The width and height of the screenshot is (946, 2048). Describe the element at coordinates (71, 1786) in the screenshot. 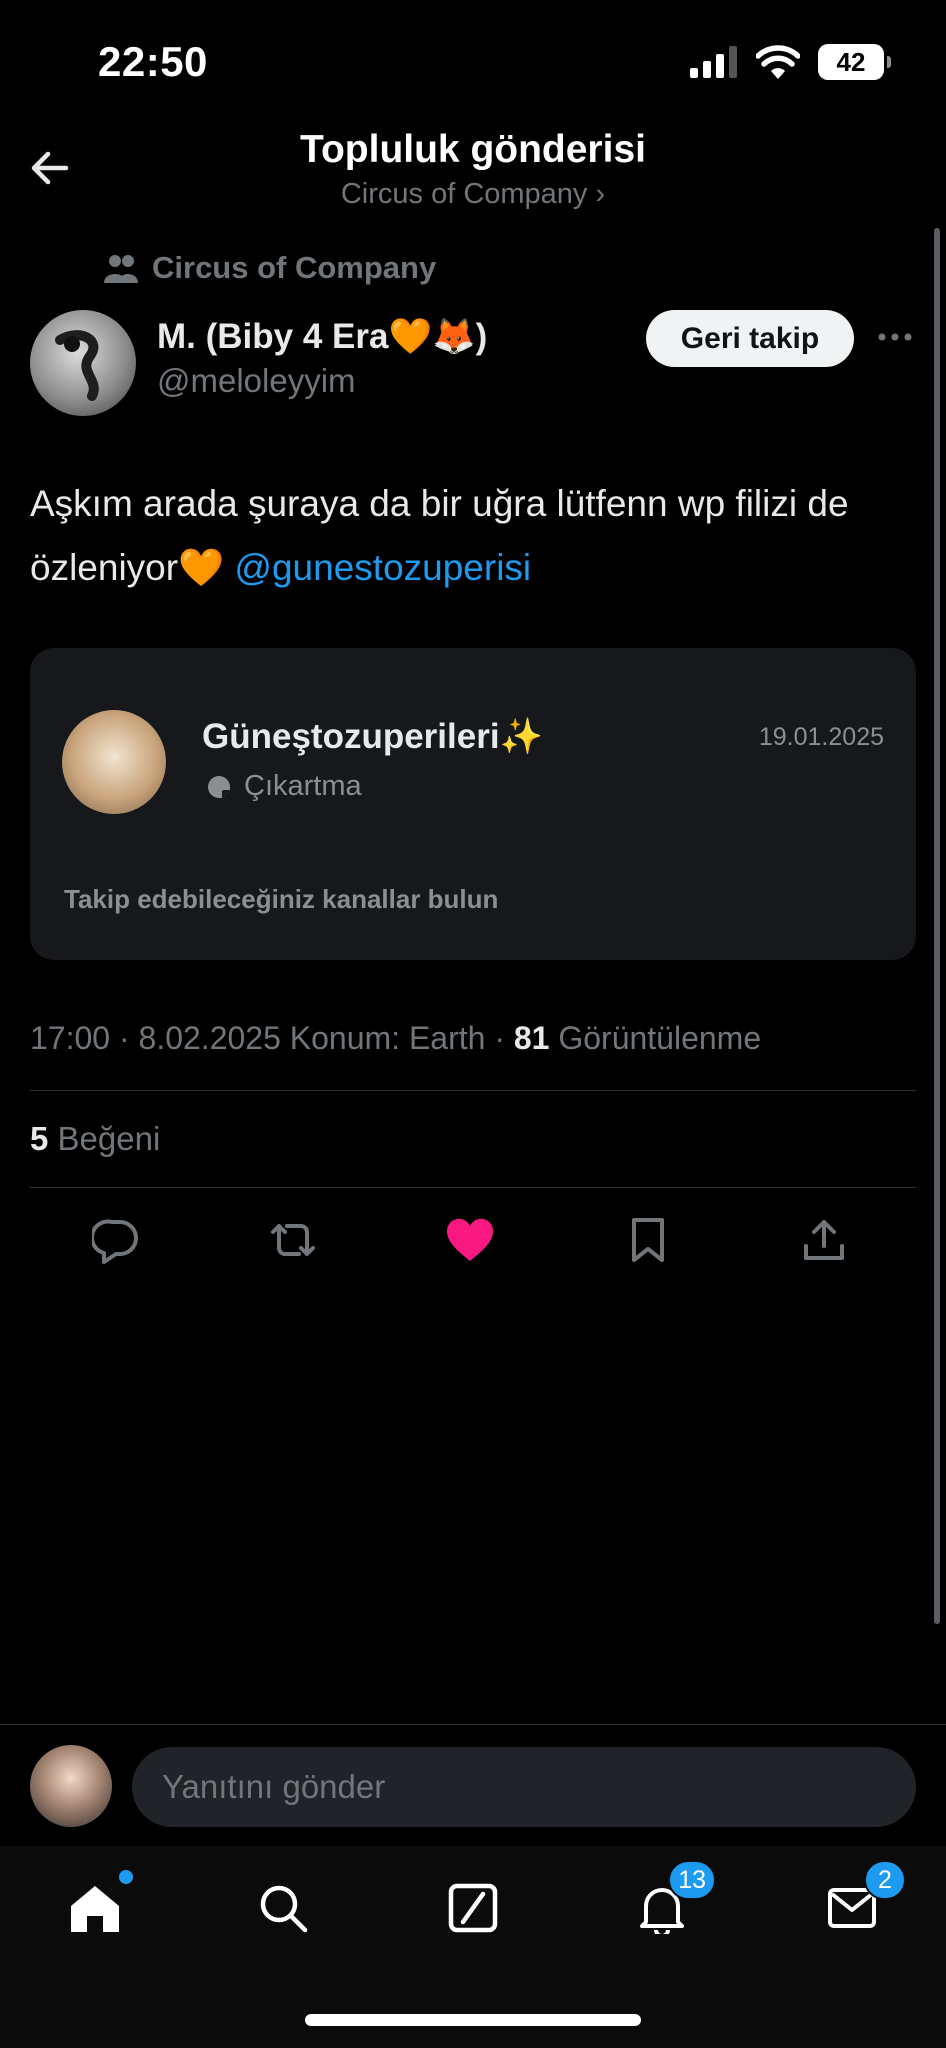

I see `my-avatar` at that location.